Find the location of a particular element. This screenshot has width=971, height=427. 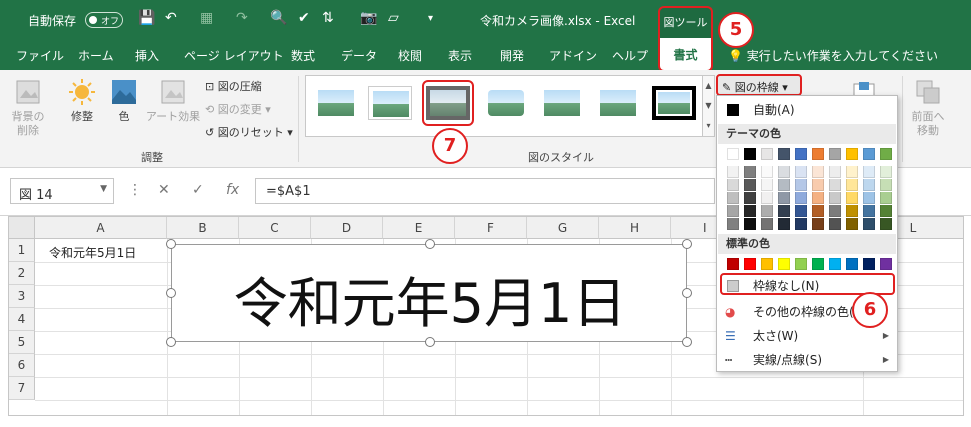

tell-me-box: 💡 実行したい作業を入力してください is located at coordinates (833, 55).